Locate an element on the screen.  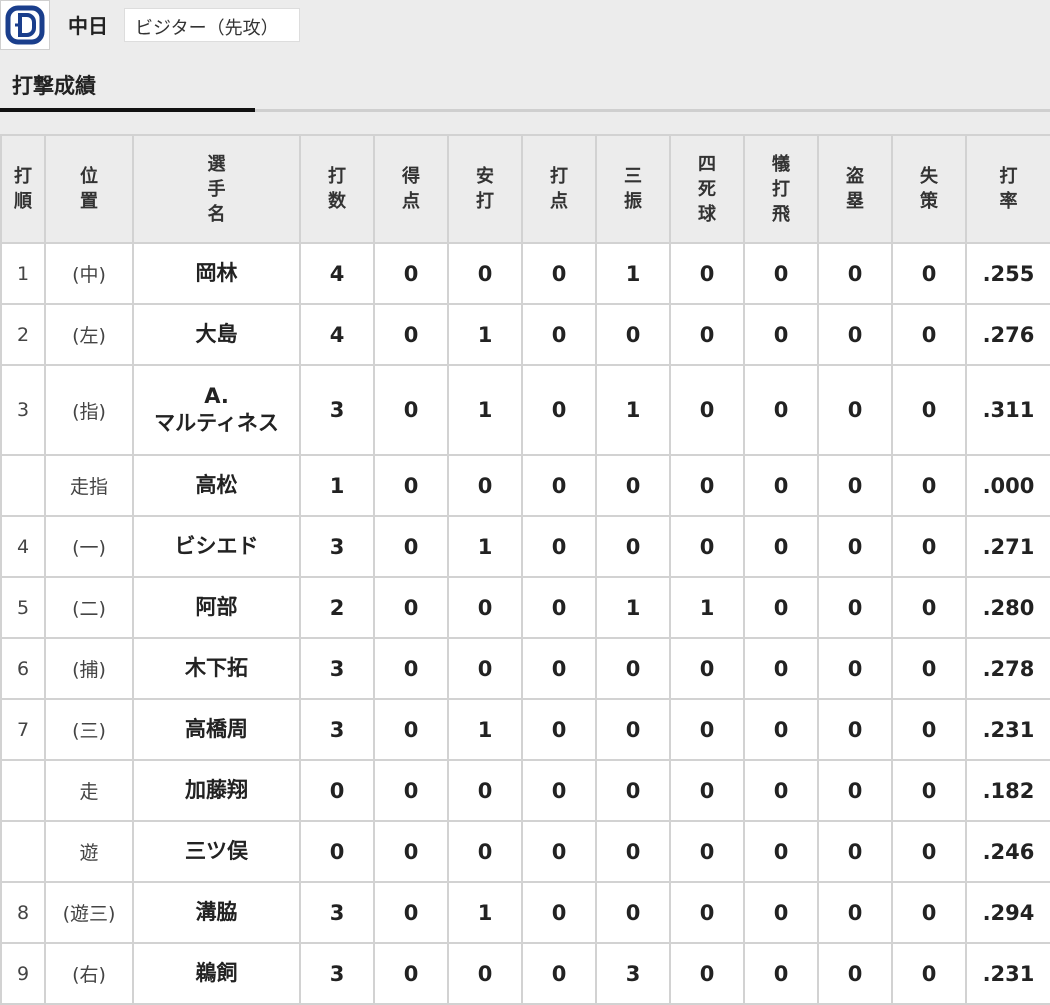
player-name-cell: 鵜飼 is located at coordinates (216, 973).